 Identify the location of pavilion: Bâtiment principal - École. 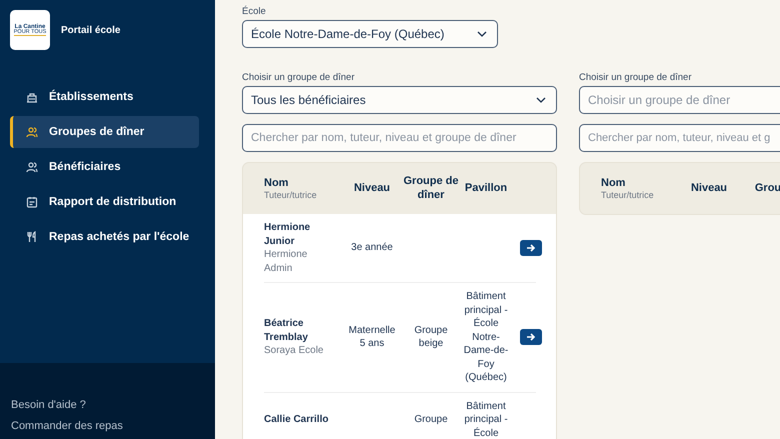
(486, 419).